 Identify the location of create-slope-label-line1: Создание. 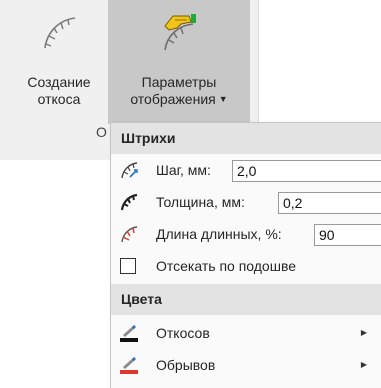
(59, 82).